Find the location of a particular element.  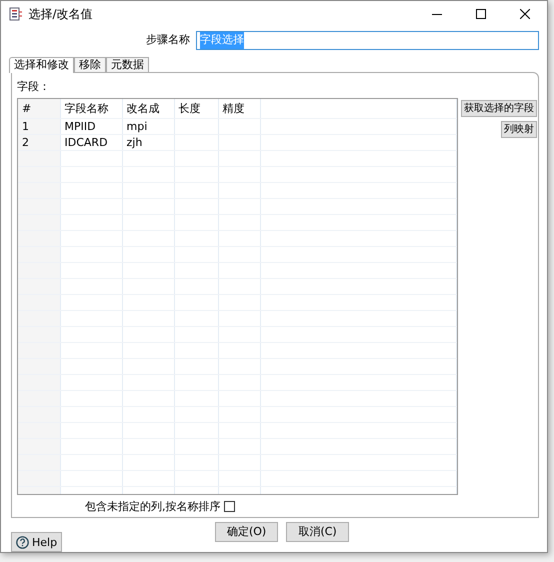

row-number: 1 is located at coordinates (39, 126).